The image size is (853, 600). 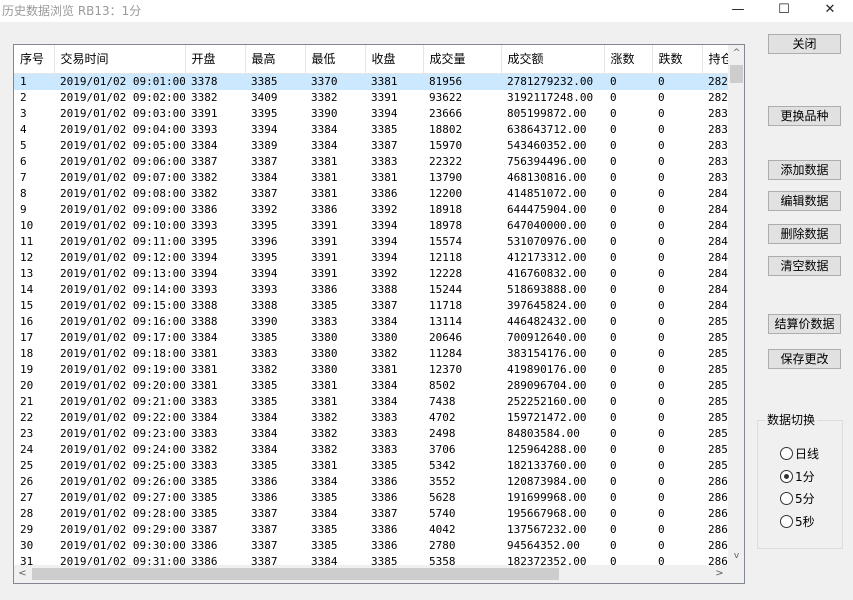 I want to click on delete-data-button: 删除数据, so click(x=804, y=234).